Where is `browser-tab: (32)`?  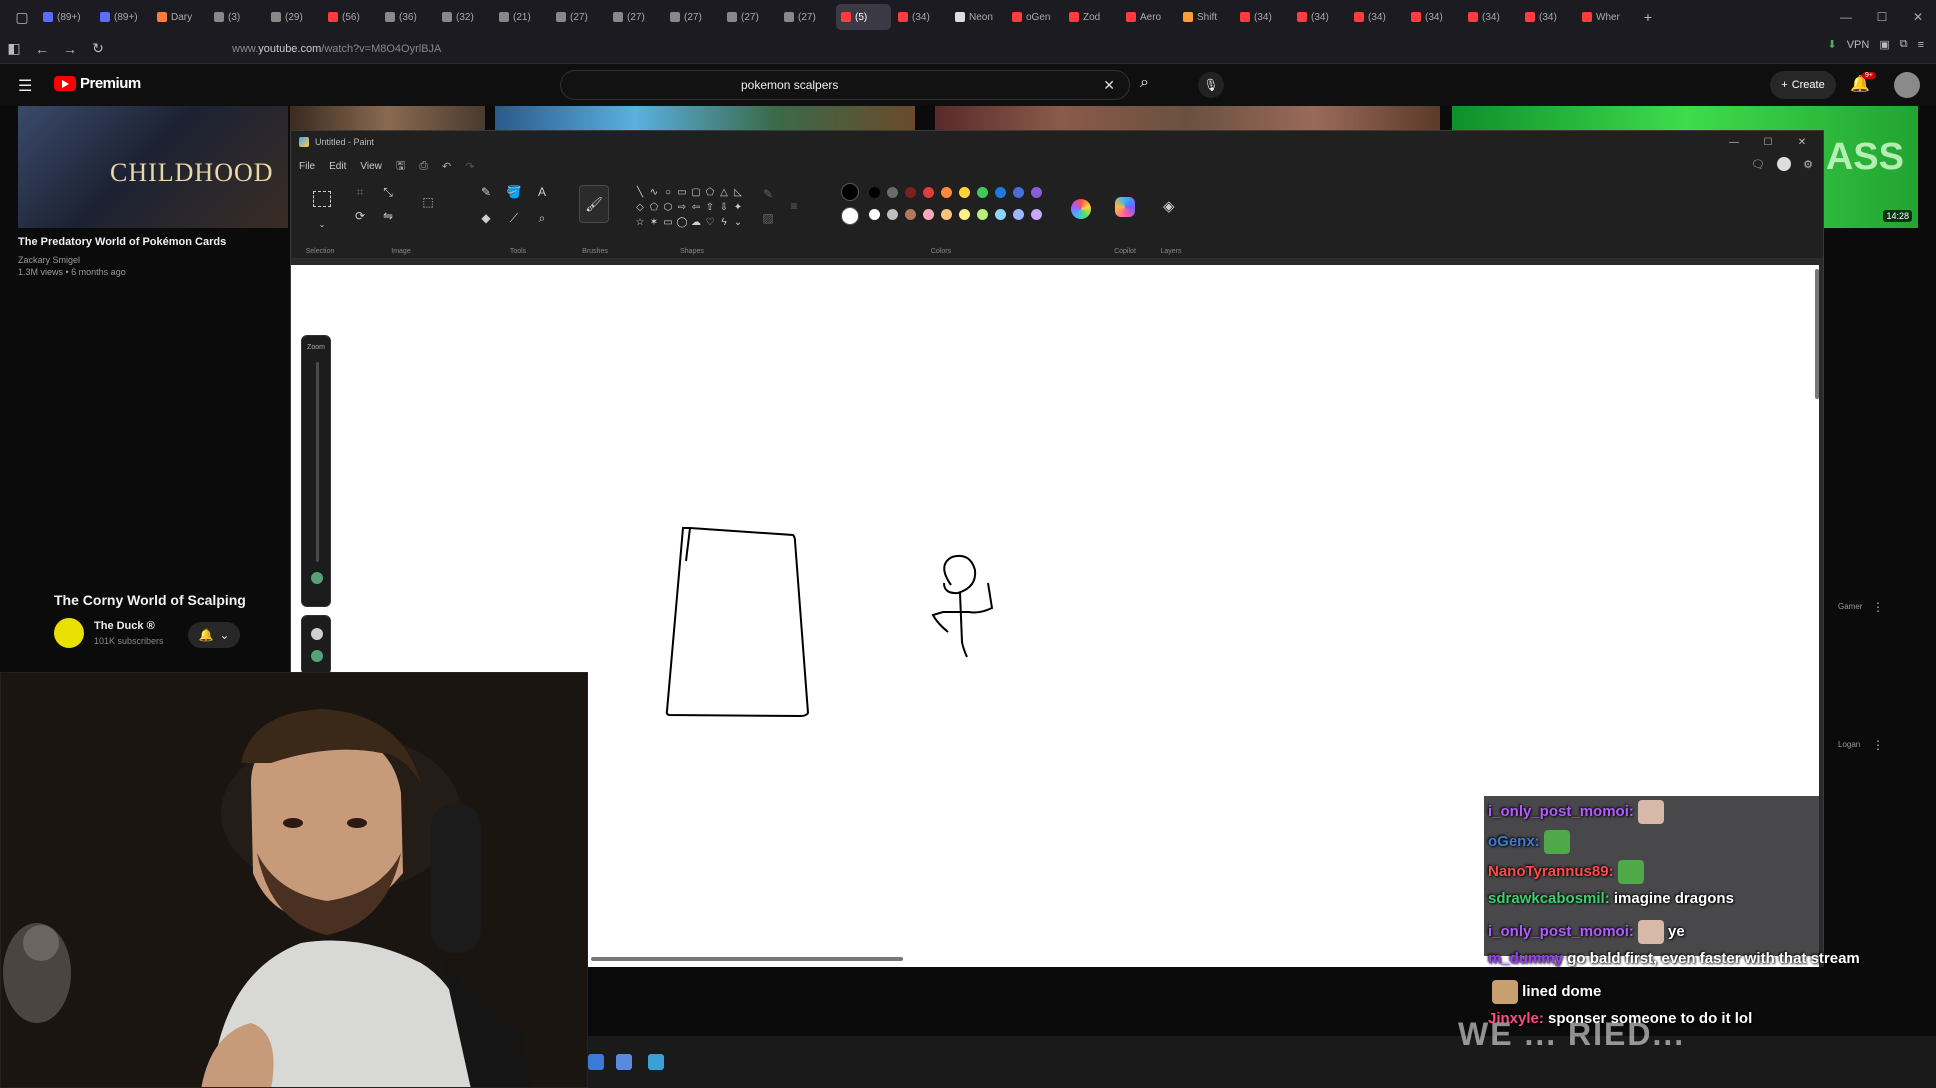 browser-tab: (32) is located at coordinates (464, 17).